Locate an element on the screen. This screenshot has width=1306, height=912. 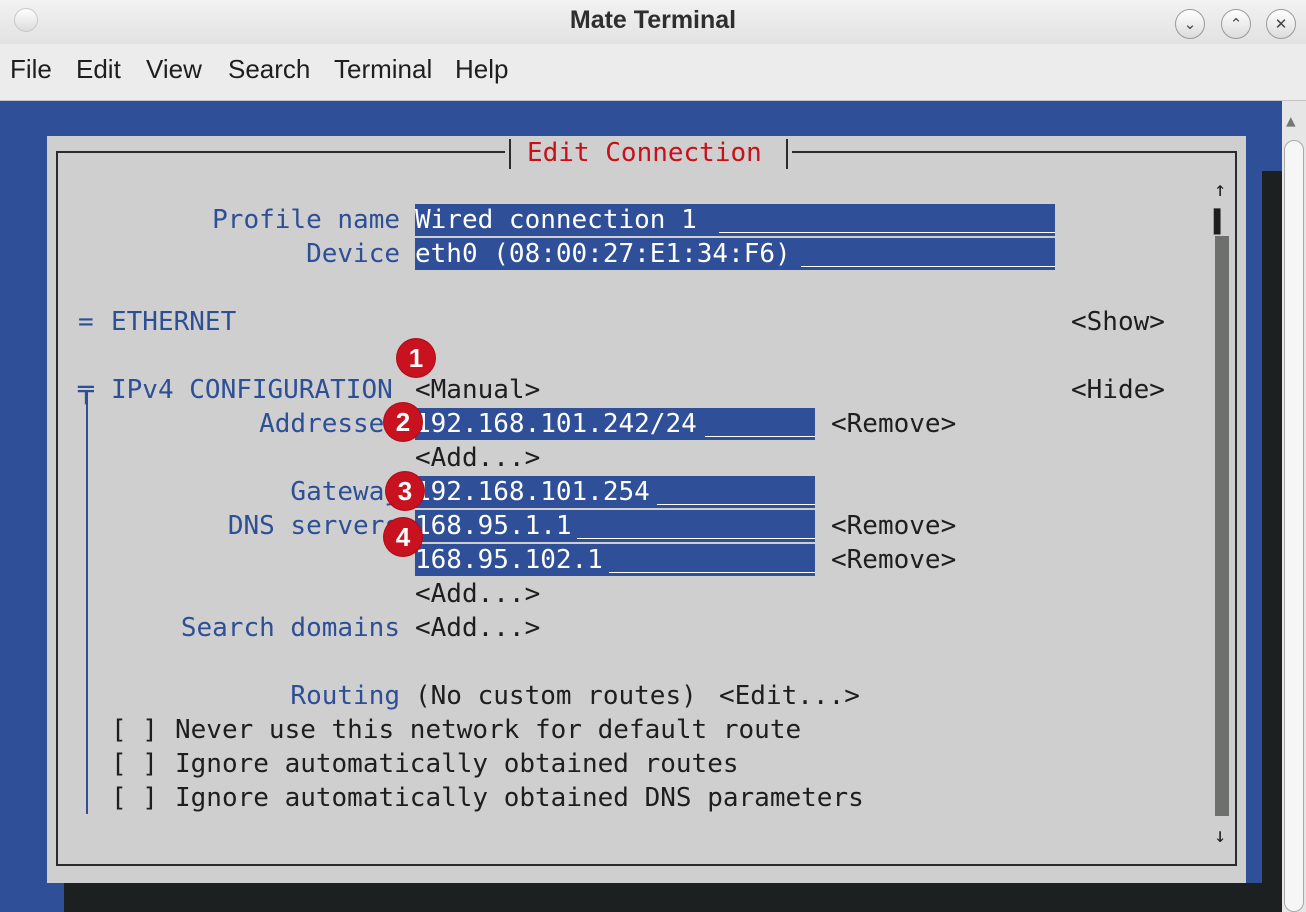
dns-add-button: <Add...> is located at coordinates (477, 594).